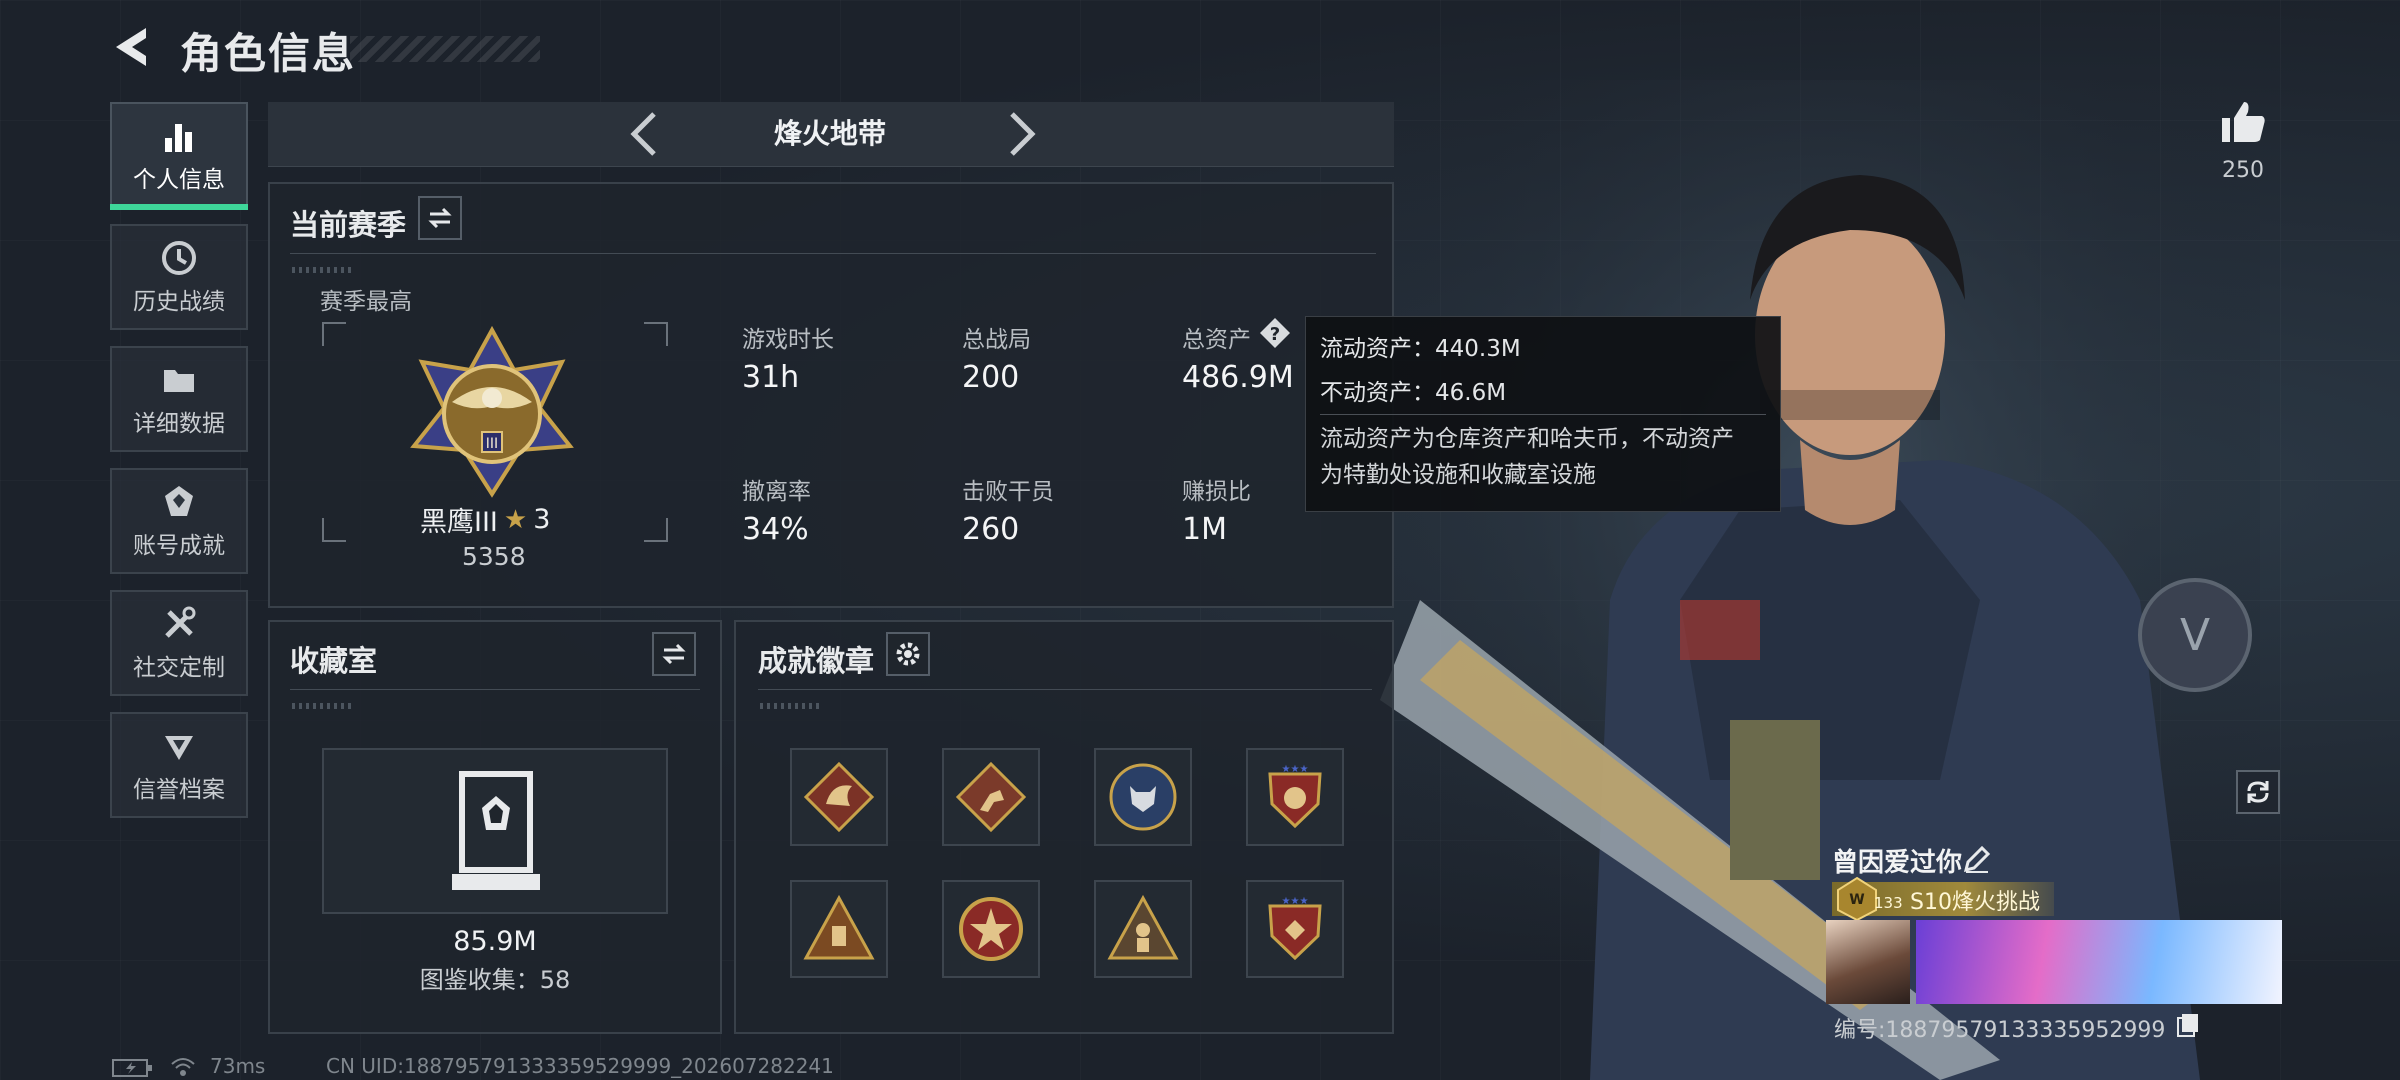  Describe the element at coordinates (776, 492) in the screenshot. I see `stat-extract-rate-label: 撤离率` at that location.